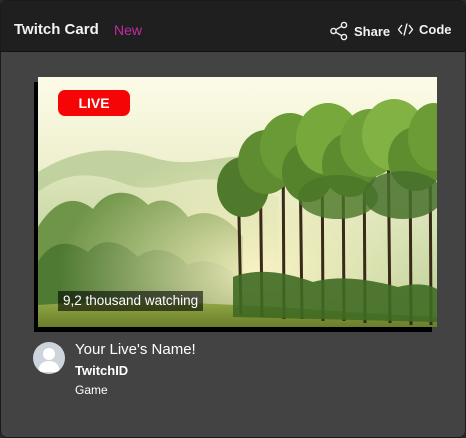 This screenshot has height=438, width=466. Describe the element at coordinates (135, 349) in the screenshot. I see `stream-title: Your Live's Name!` at that location.